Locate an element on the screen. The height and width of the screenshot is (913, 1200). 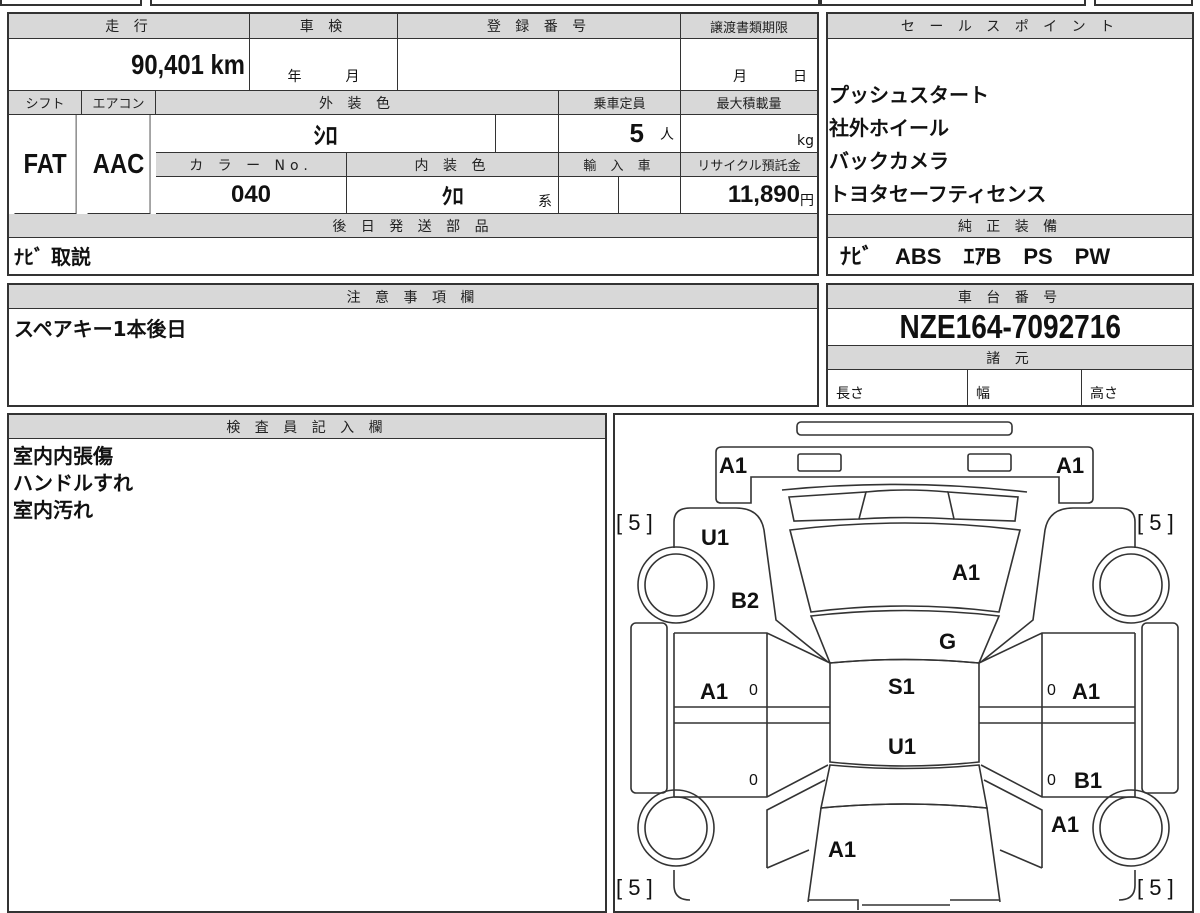
aircon-value: AAC is located at coordinates (119, 164).